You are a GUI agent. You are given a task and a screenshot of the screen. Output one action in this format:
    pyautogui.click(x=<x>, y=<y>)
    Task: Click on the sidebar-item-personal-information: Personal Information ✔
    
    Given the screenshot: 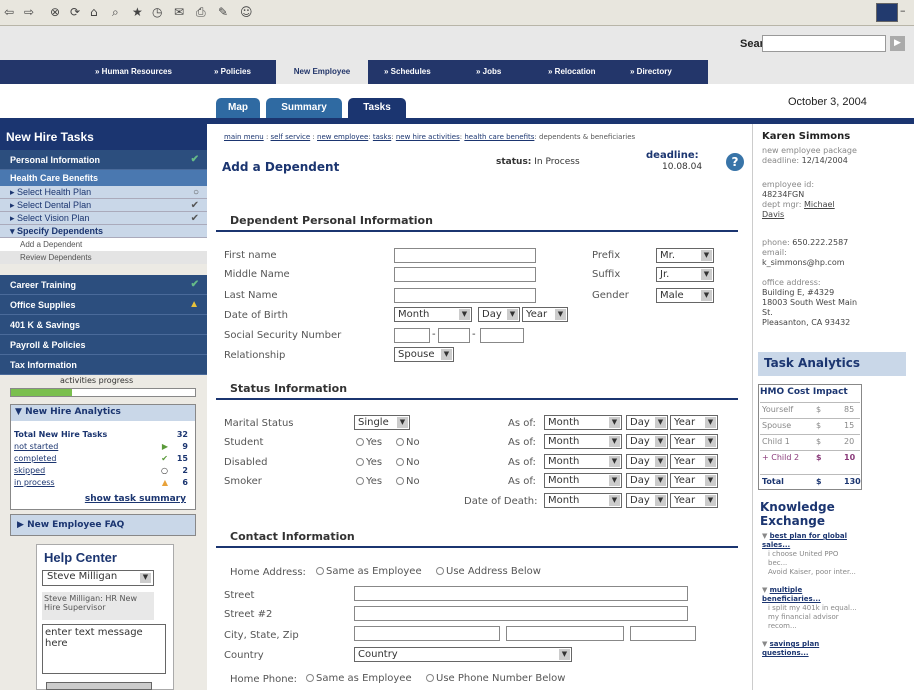 What is the action you would take?
    pyautogui.click(x=103, y=160)
    